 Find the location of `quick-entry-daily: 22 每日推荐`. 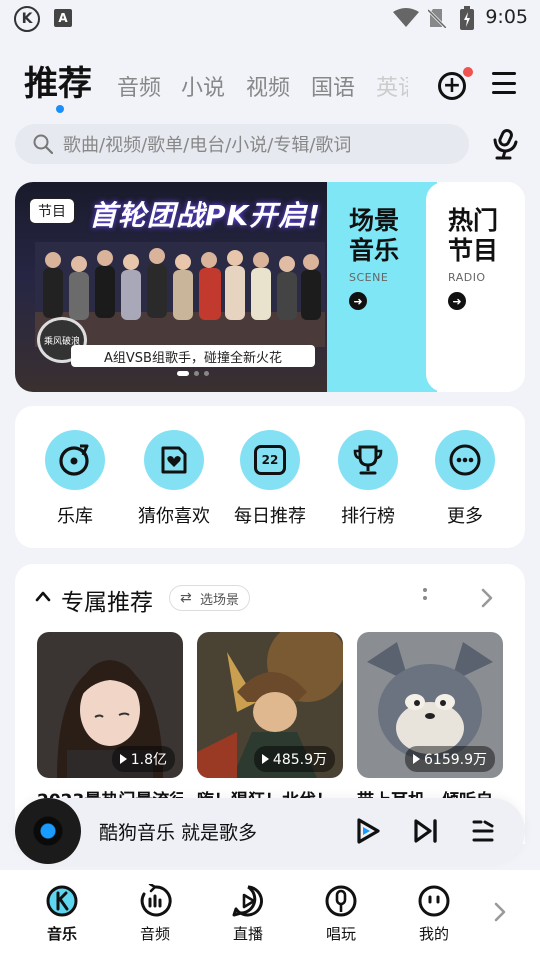

quick-entry-daily: 22 每日推荐 is located at coordinates (270, 479).